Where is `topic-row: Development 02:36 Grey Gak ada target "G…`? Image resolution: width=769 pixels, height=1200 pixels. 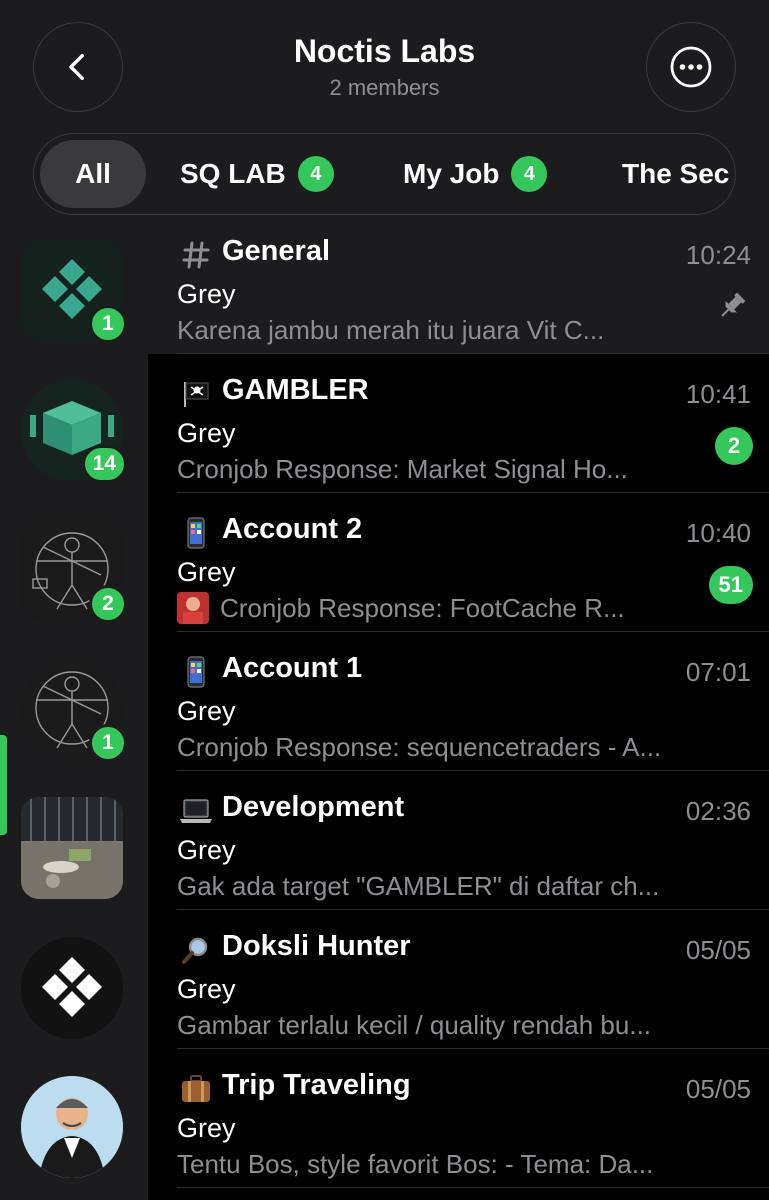
topic-row: Development 02:36 Grey Gak ada target "G… is located at coordinates (458, 840).